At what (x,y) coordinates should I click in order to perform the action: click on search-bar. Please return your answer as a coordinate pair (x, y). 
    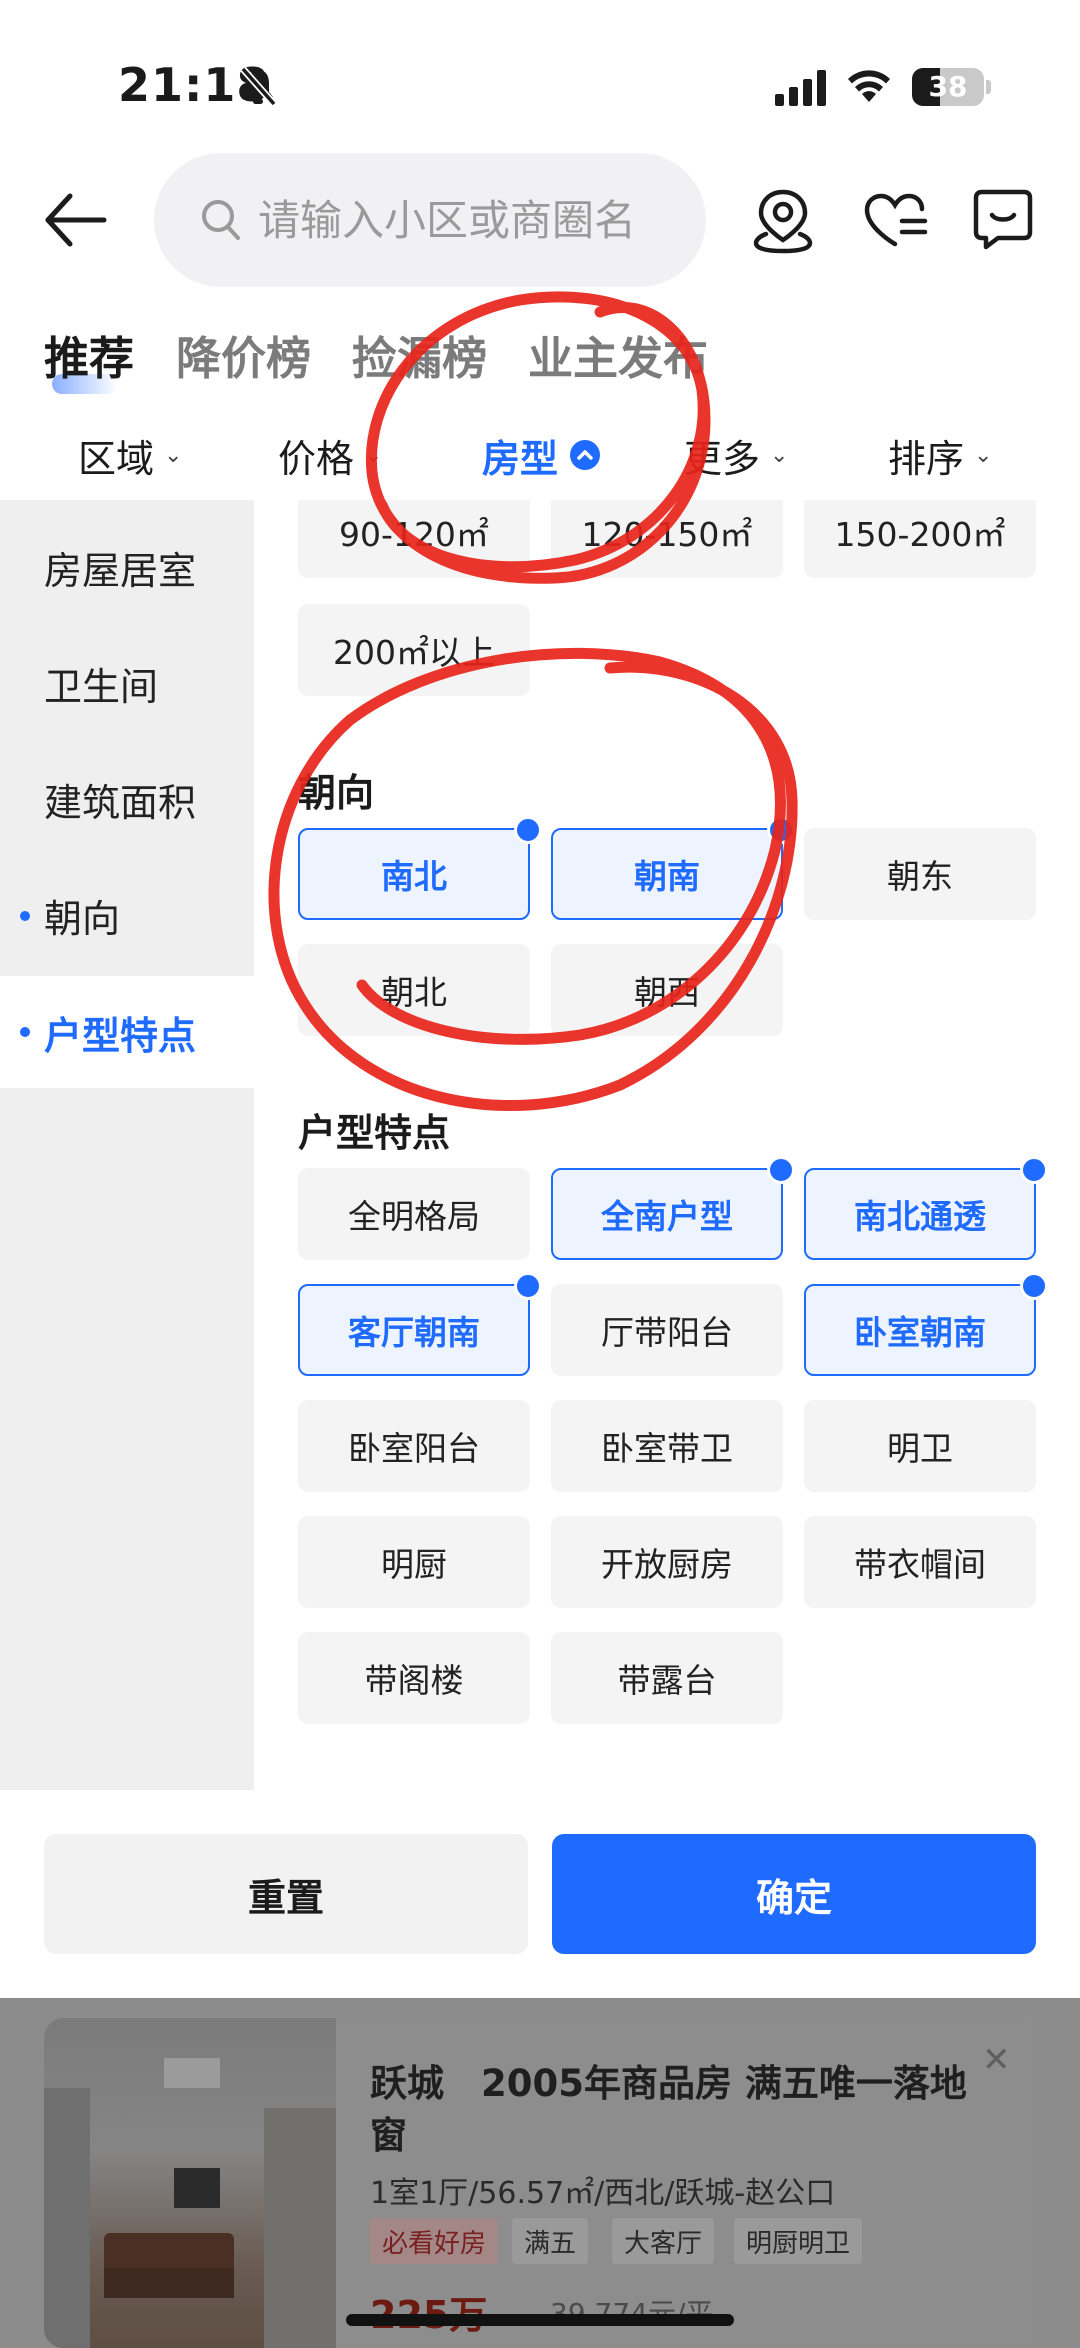
    Looking at the image, I should click on (430, 220).